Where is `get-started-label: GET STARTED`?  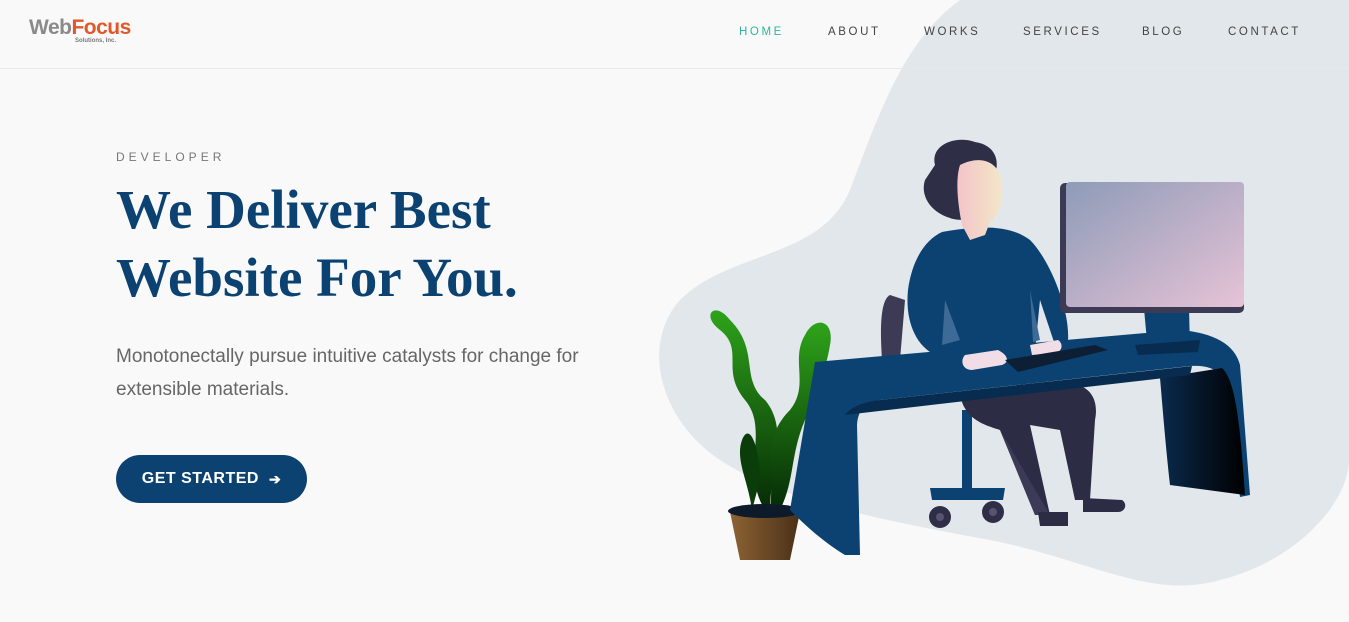 get-started-label: GET STARTED is located at coordinates (200, 478).